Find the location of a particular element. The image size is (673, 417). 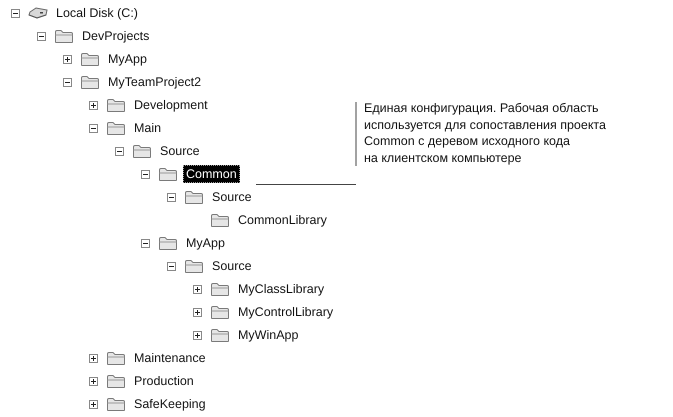

tree-item: DevProjects is located at coordinates (115, 36).